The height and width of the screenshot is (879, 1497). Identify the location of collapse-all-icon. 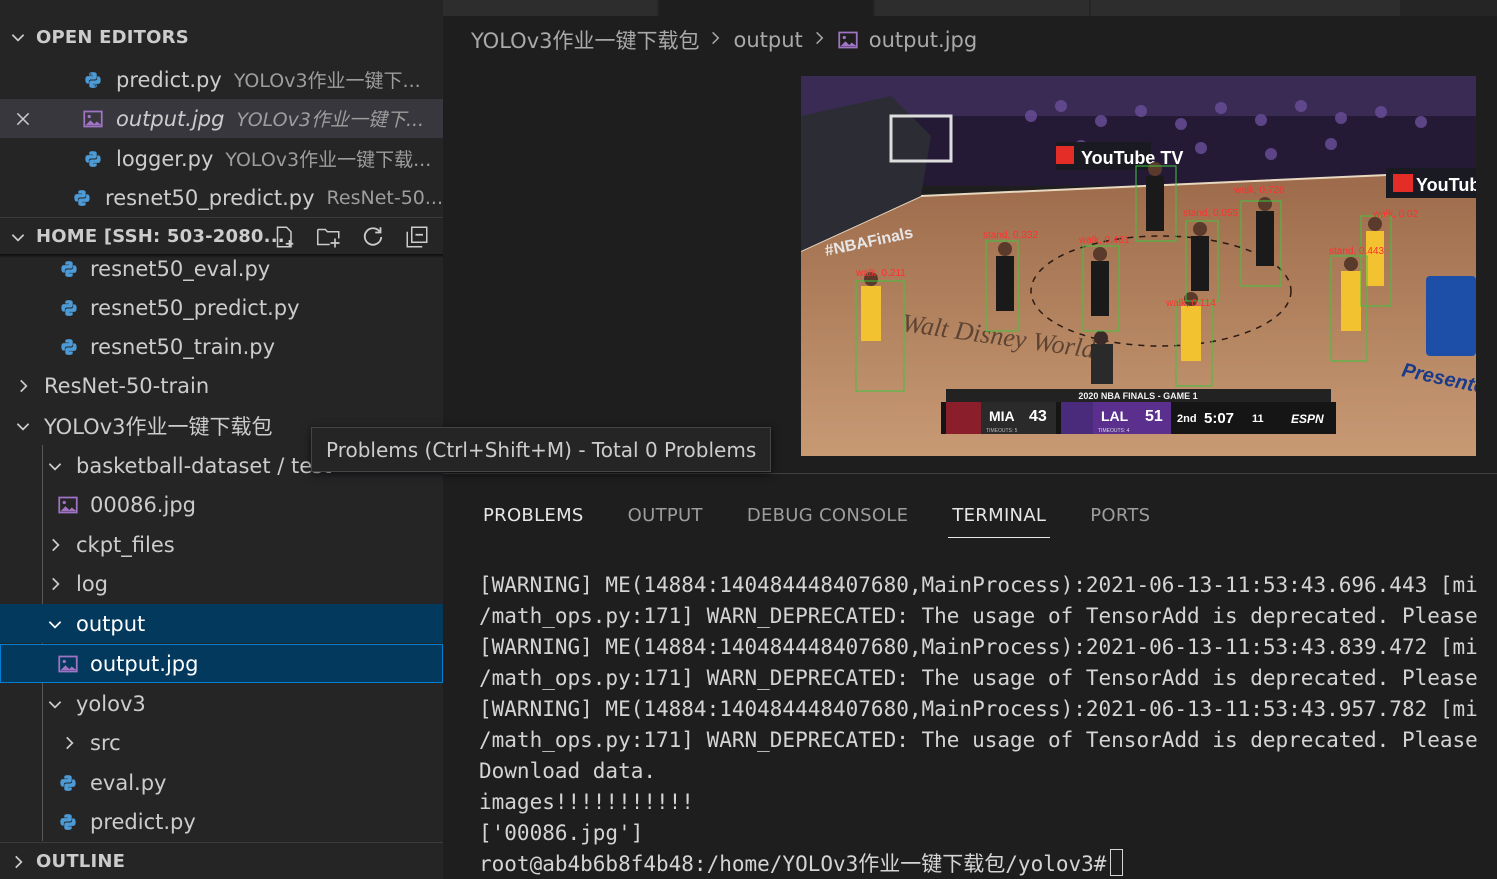
(417, 237).